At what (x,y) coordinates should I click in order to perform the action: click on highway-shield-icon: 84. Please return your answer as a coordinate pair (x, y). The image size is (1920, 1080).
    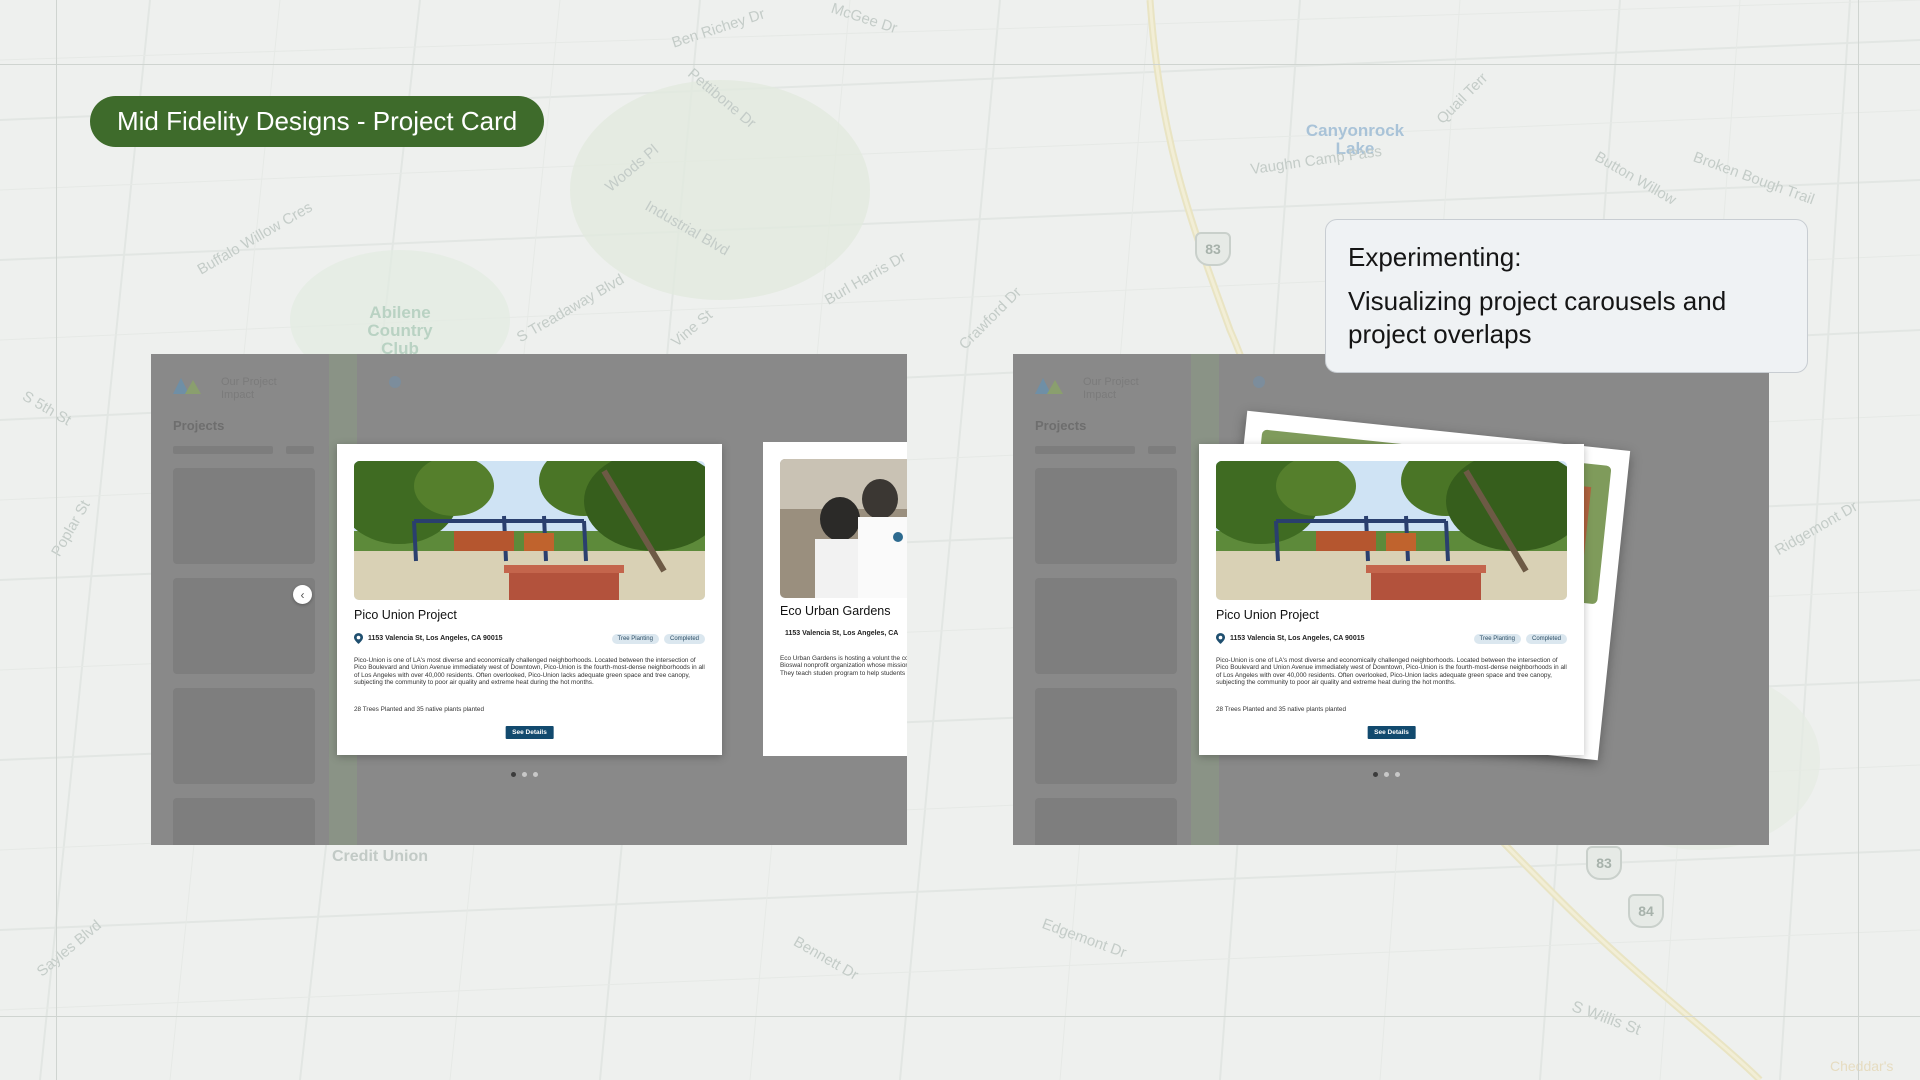
    Looking at the image, I should click on (1646, 911).